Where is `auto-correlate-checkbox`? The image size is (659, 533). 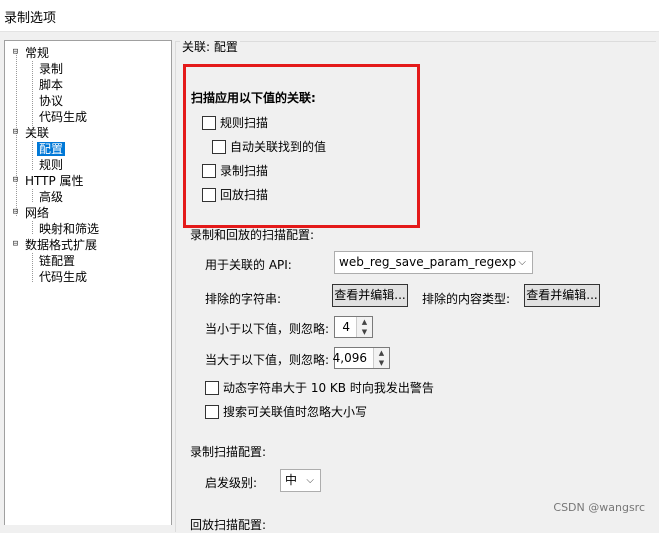 auto-correlate-checkbox is located at coordinates (219, 147).